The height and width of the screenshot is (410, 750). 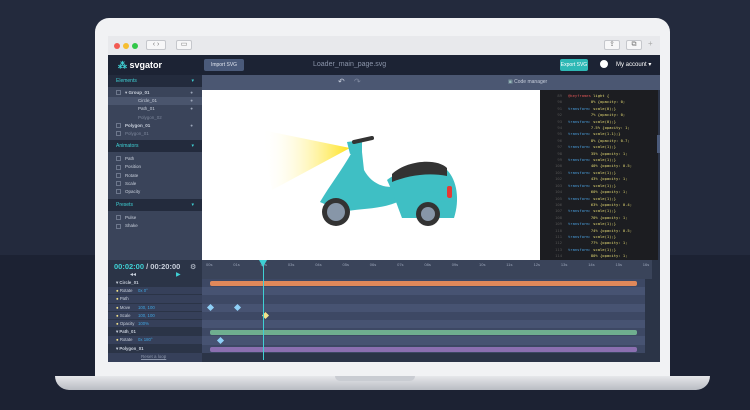 What do you see at coordinates (193, 267) in the screenshot?
I see `gear-icon: ⚙` at bounding box center [193, 267].